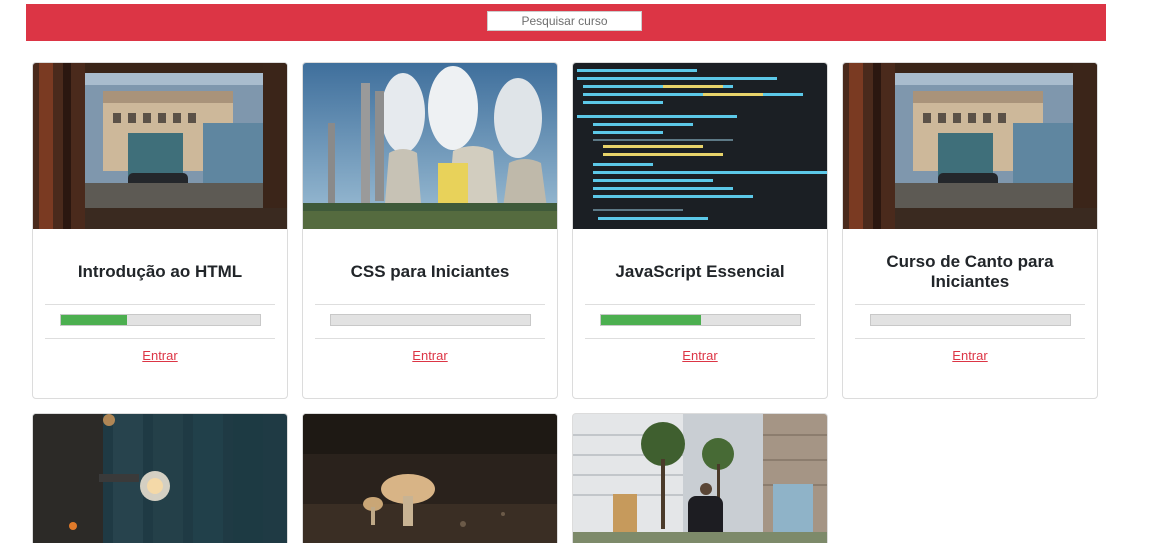 The image size is (1150, 543). I want to click on course-card: CSS para Iniciantes Entrar, so click(430, 230).